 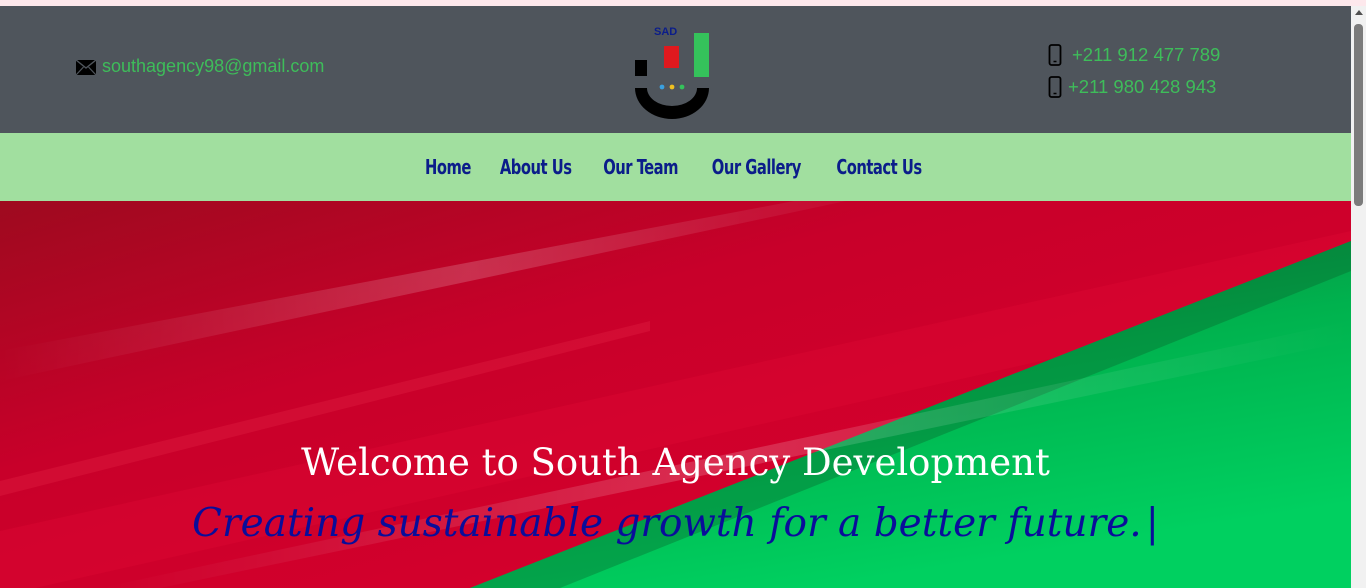 I want to click on logo: SAD, so click(x=672, y=72).